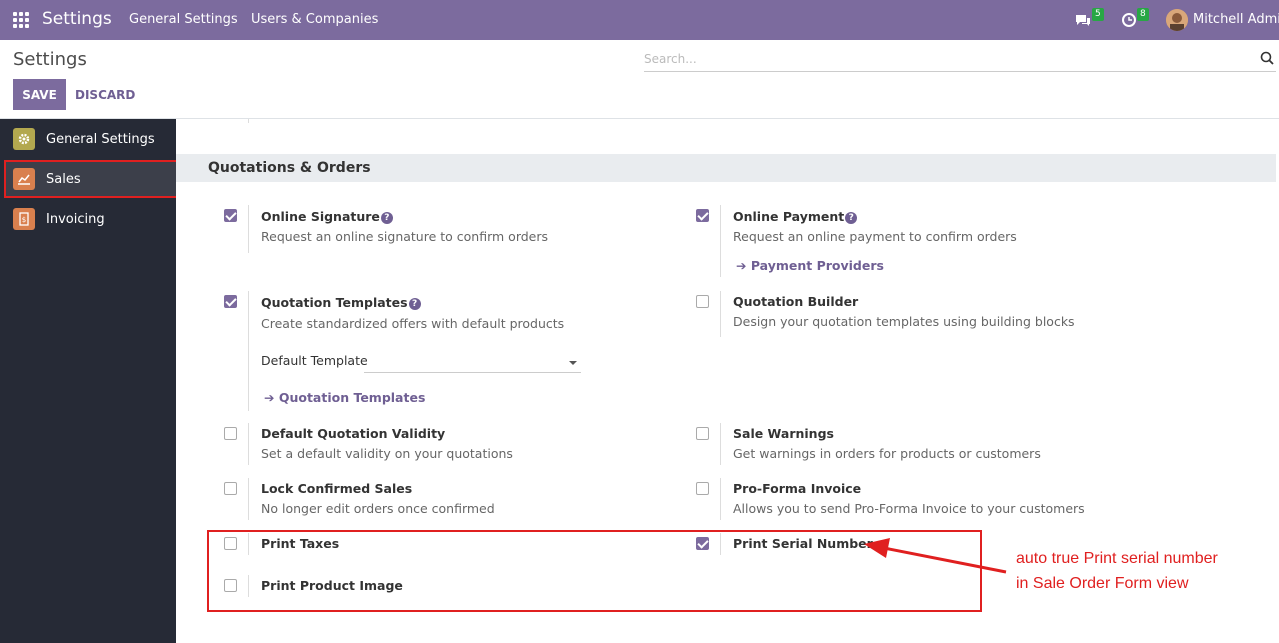  Describe the element at coordinates (944, 59) in the screenshot. I see `search-input` at that location.